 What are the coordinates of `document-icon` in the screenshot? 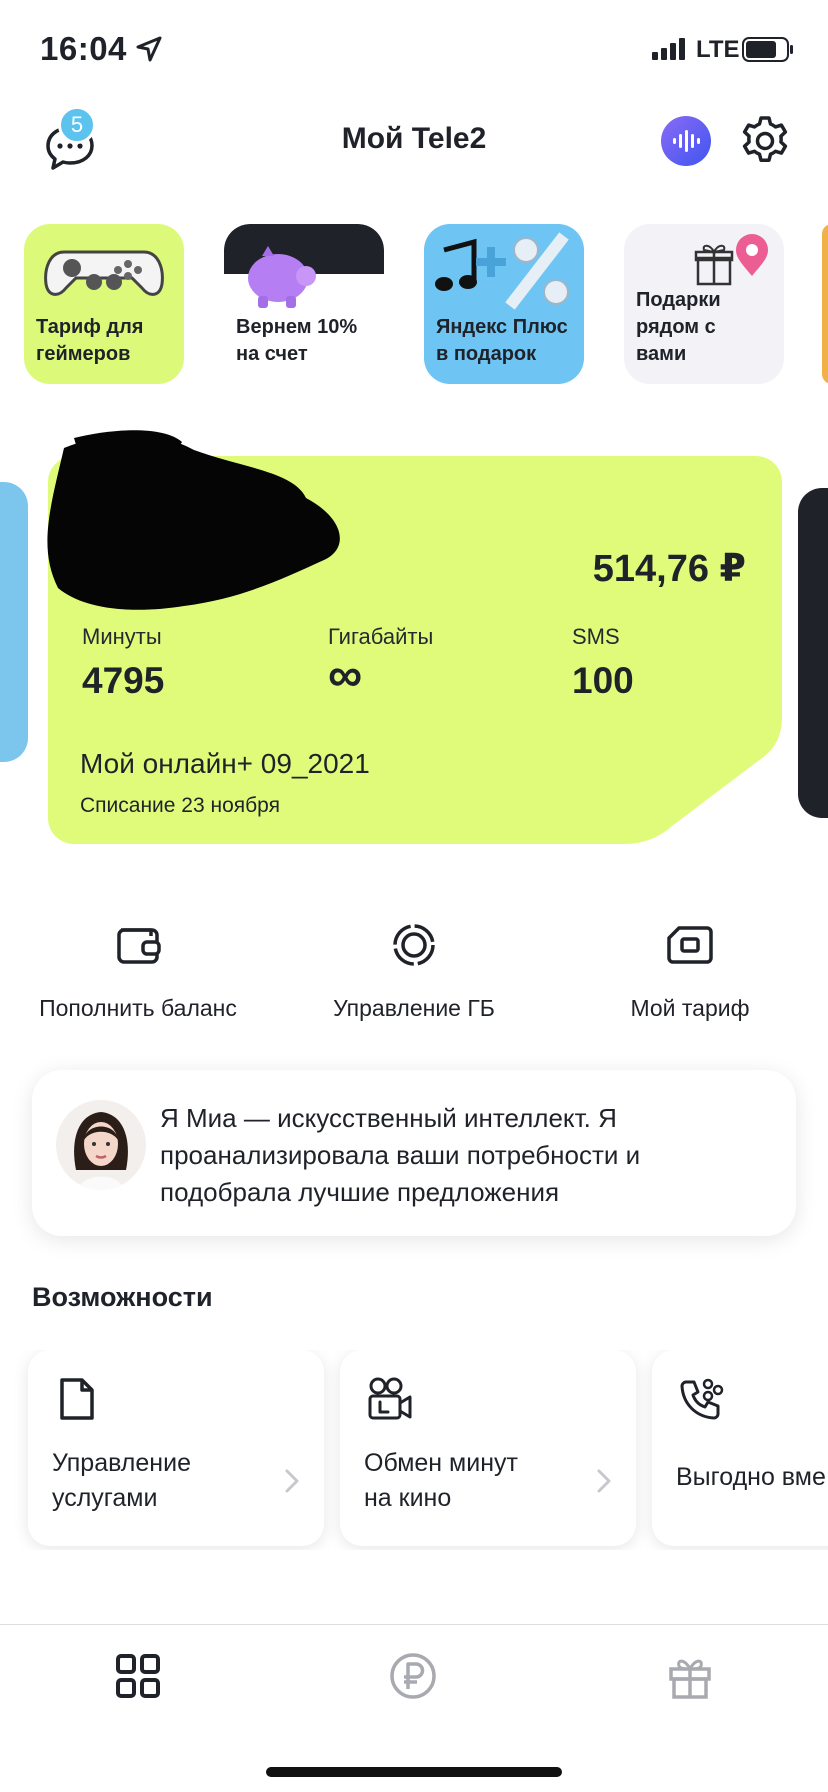 It's located at (77, 1399).